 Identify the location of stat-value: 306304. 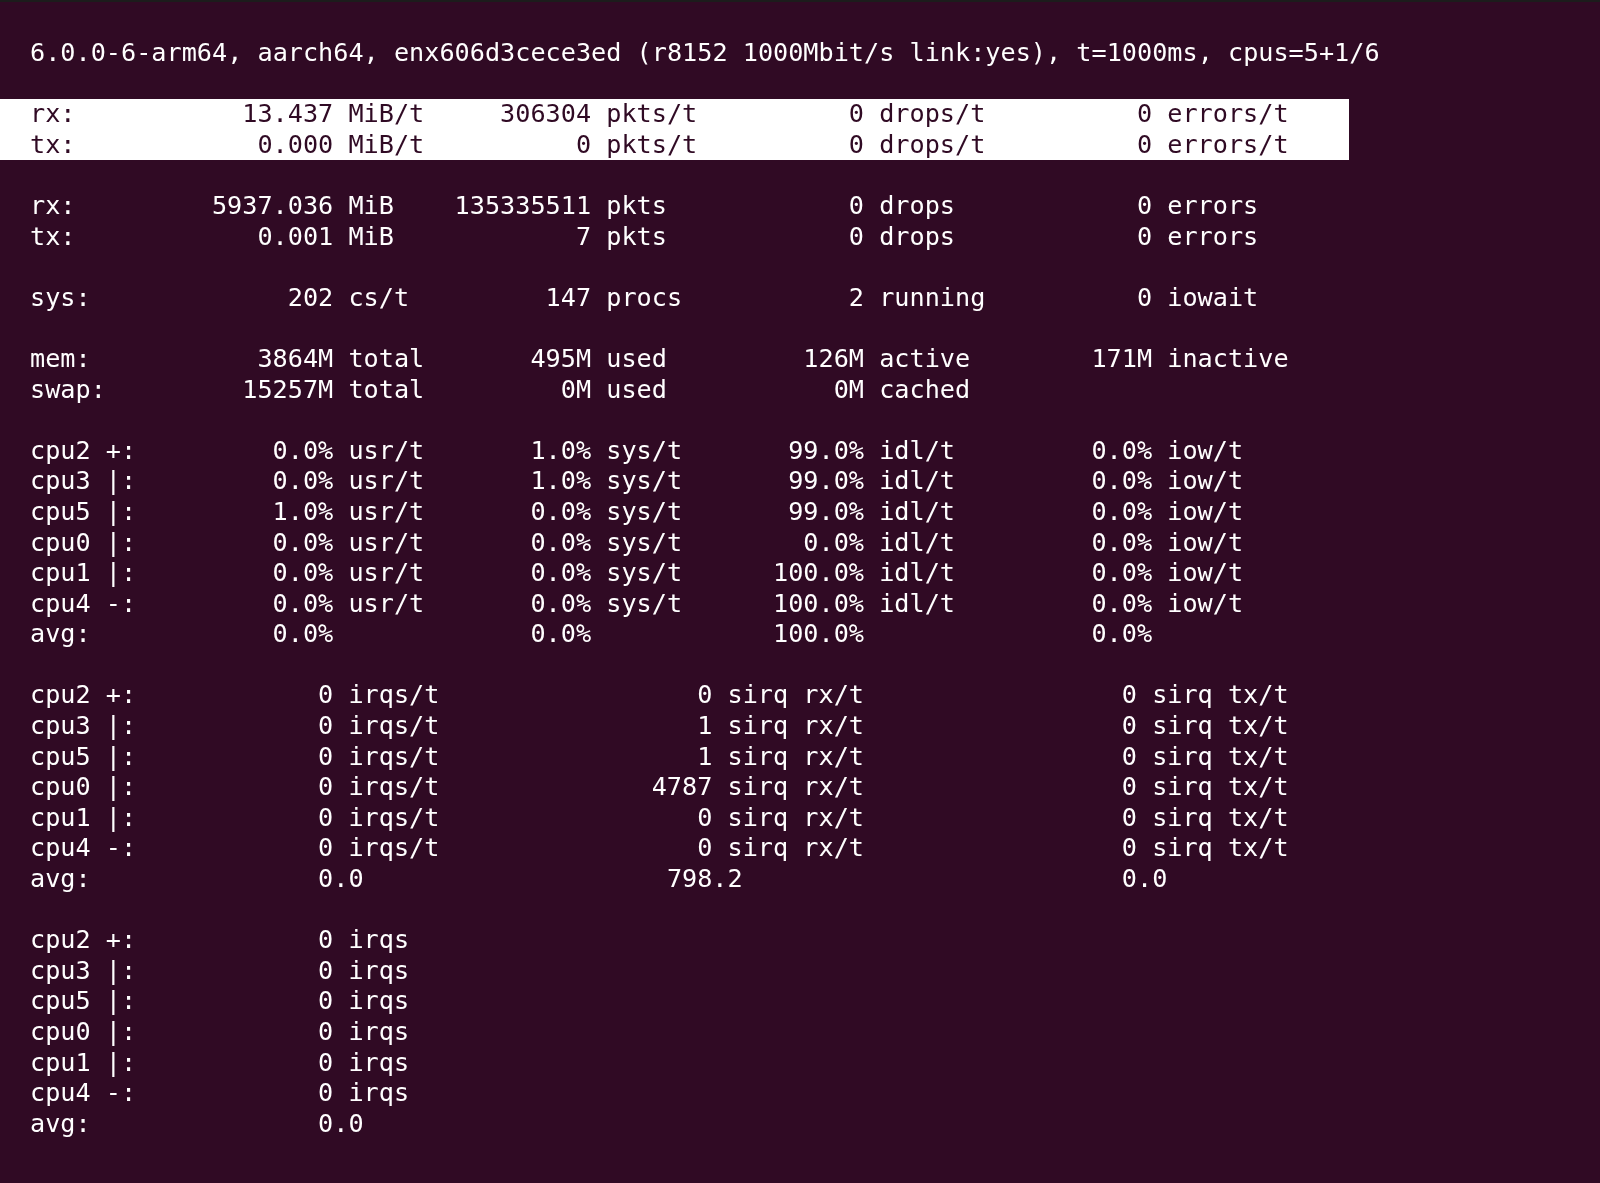
(546, 114).